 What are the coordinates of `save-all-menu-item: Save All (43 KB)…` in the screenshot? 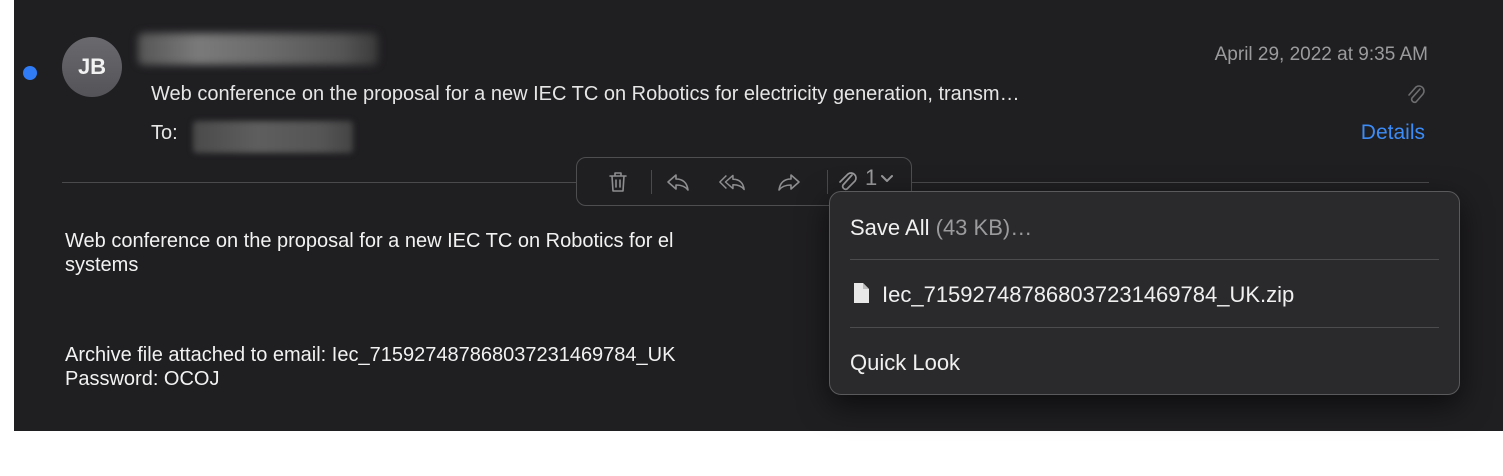 It's located at (941, 228).